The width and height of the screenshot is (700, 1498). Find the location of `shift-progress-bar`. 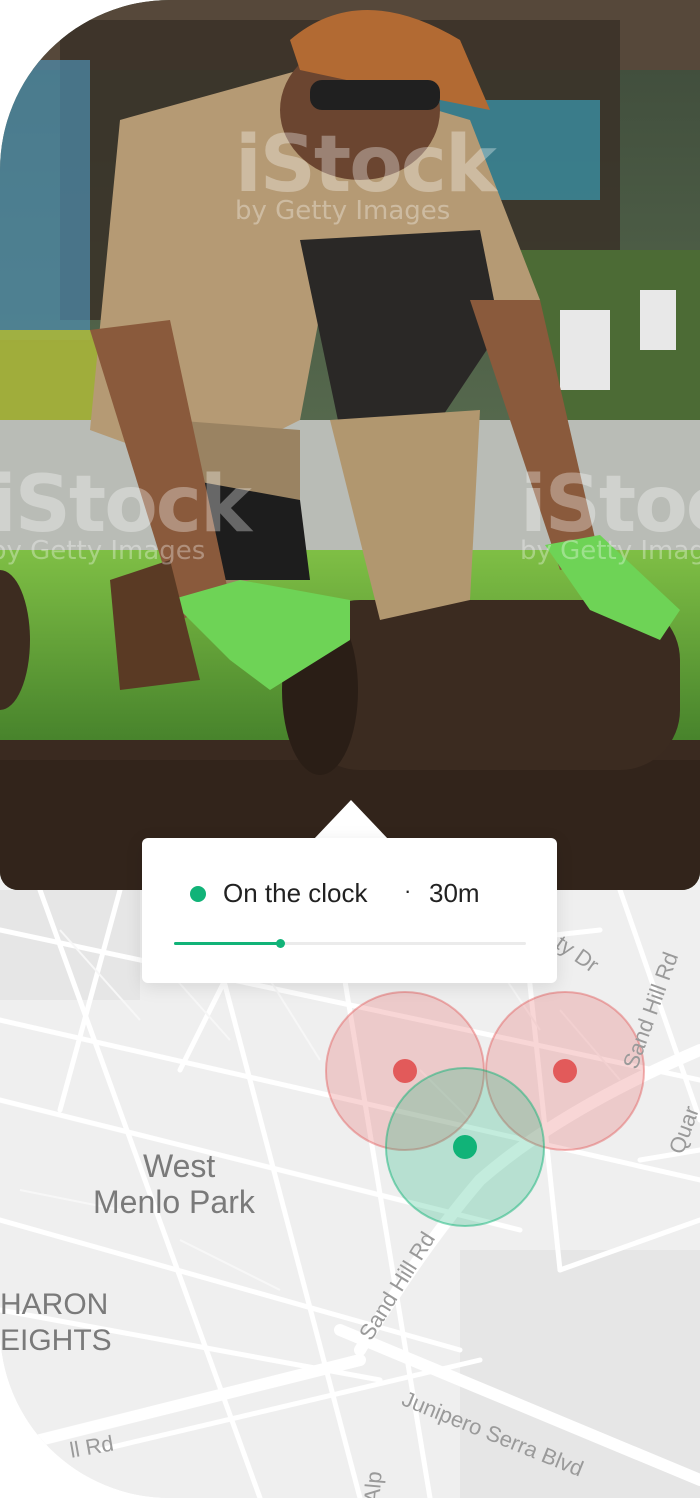

shift-progress-bar is located at coordinates (350, 943).